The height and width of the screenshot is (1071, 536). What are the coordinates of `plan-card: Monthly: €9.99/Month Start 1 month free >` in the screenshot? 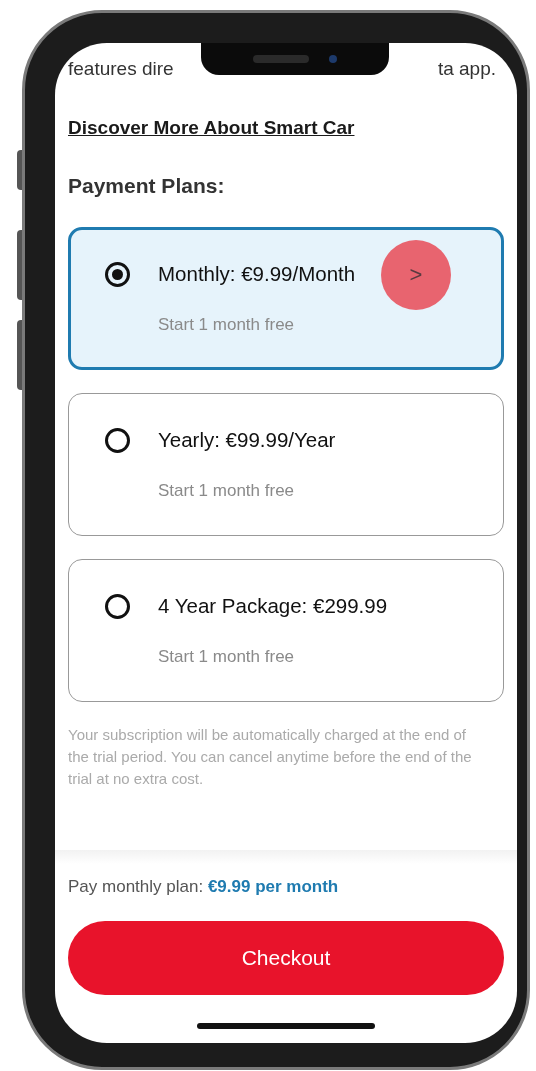 It's located at (286, 298).